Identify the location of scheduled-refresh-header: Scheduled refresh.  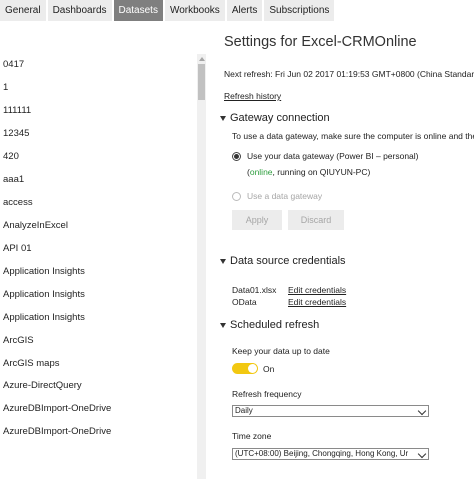
(269, 325).